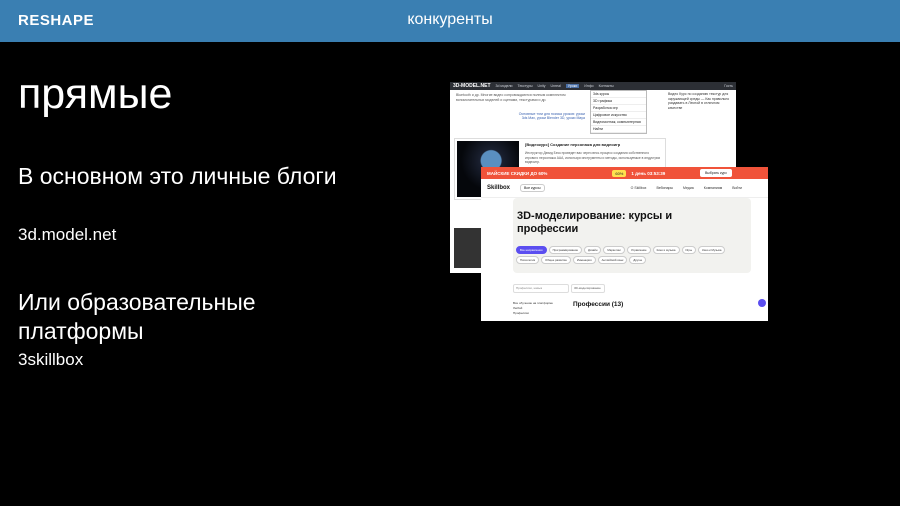  Describe the element at coordinates (541, 86) in the screenshot. I see `s1-nav-item: Unity` at that location.